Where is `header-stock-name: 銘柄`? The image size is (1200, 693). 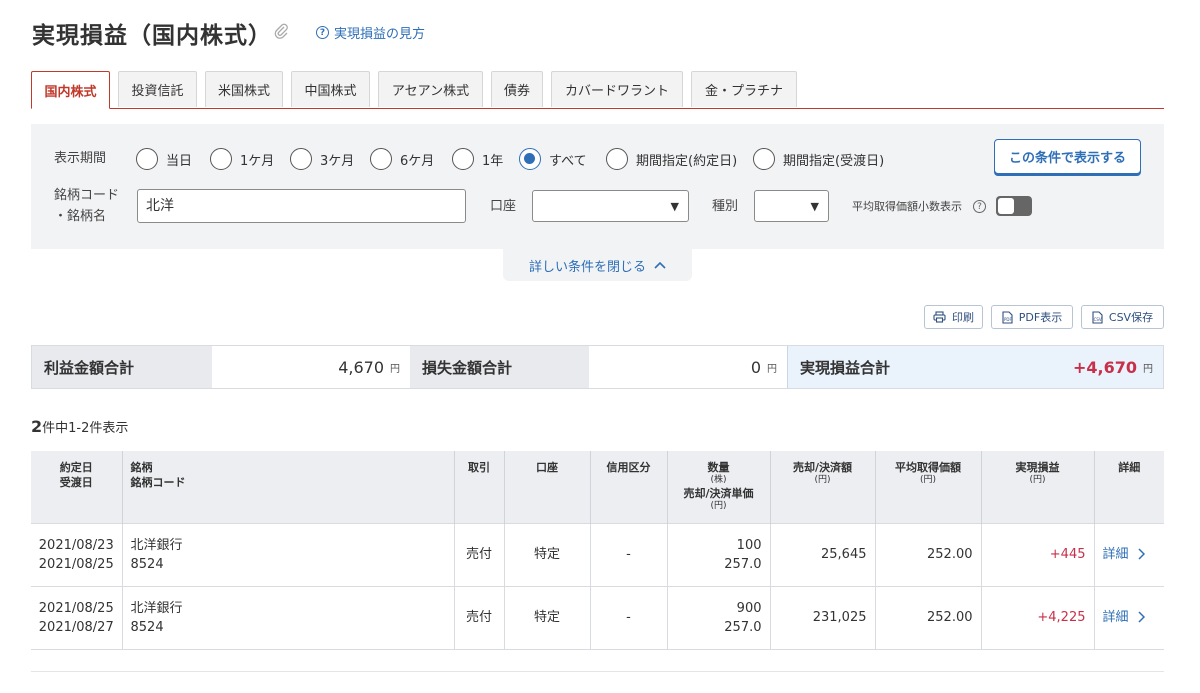
header-stock-name: 銘柄 is located at coordinates (141, 467).